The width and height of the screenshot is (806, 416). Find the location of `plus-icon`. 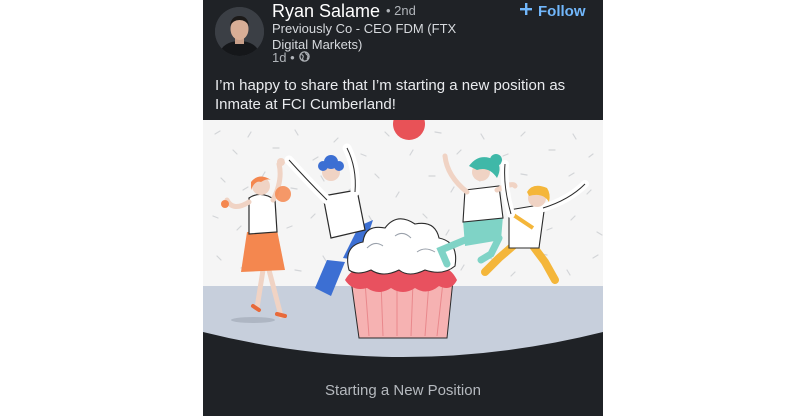

plus-icon is located at coordinates (526, 11).